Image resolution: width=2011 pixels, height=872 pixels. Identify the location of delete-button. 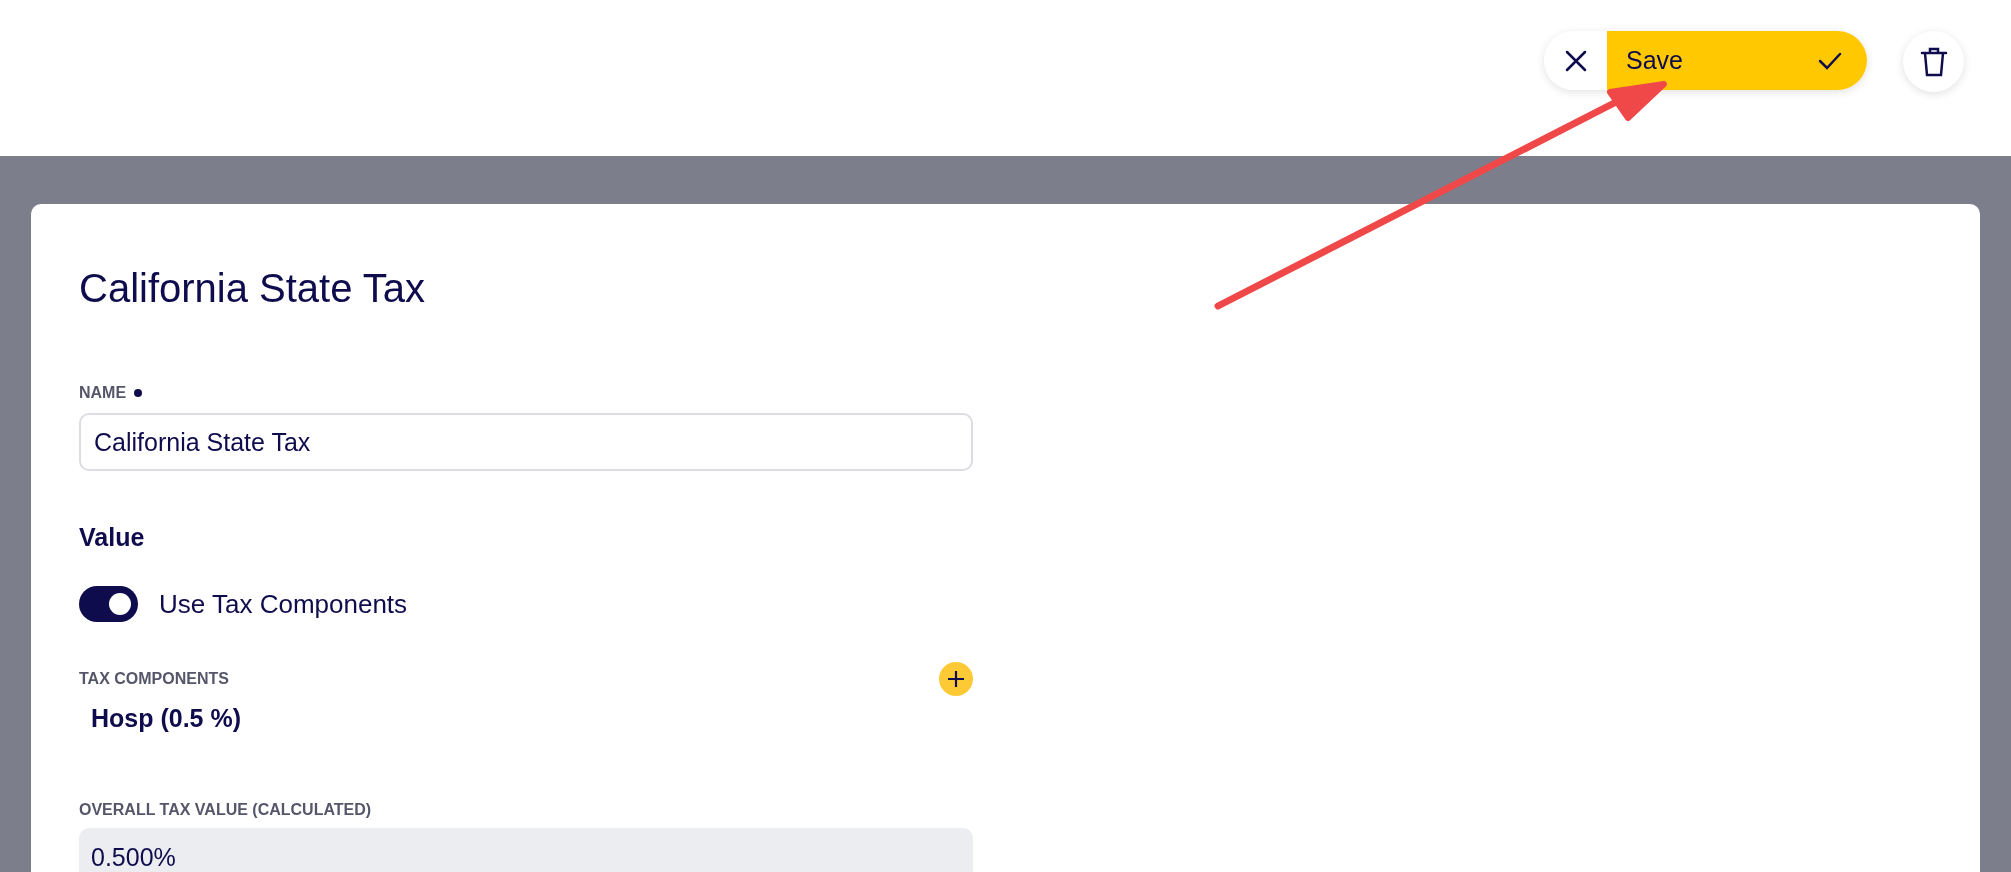
(1933, 61).